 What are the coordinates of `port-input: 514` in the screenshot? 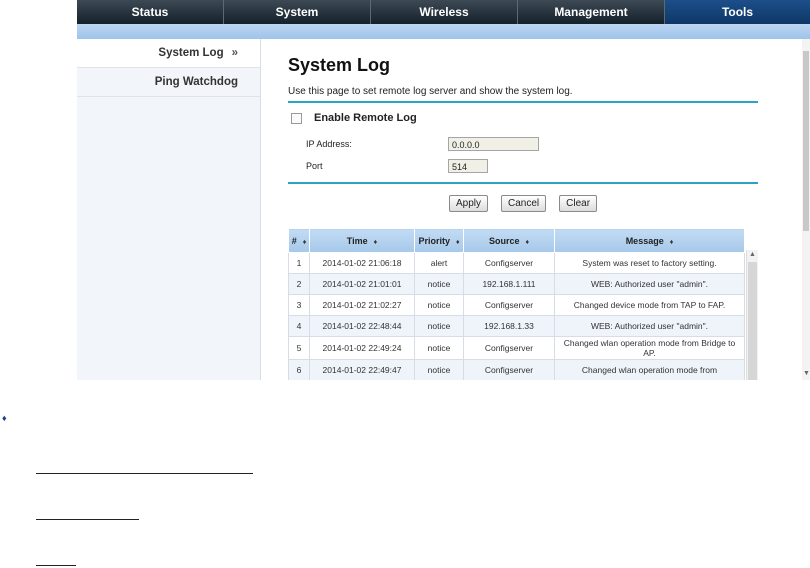 It's located at (468, 166).